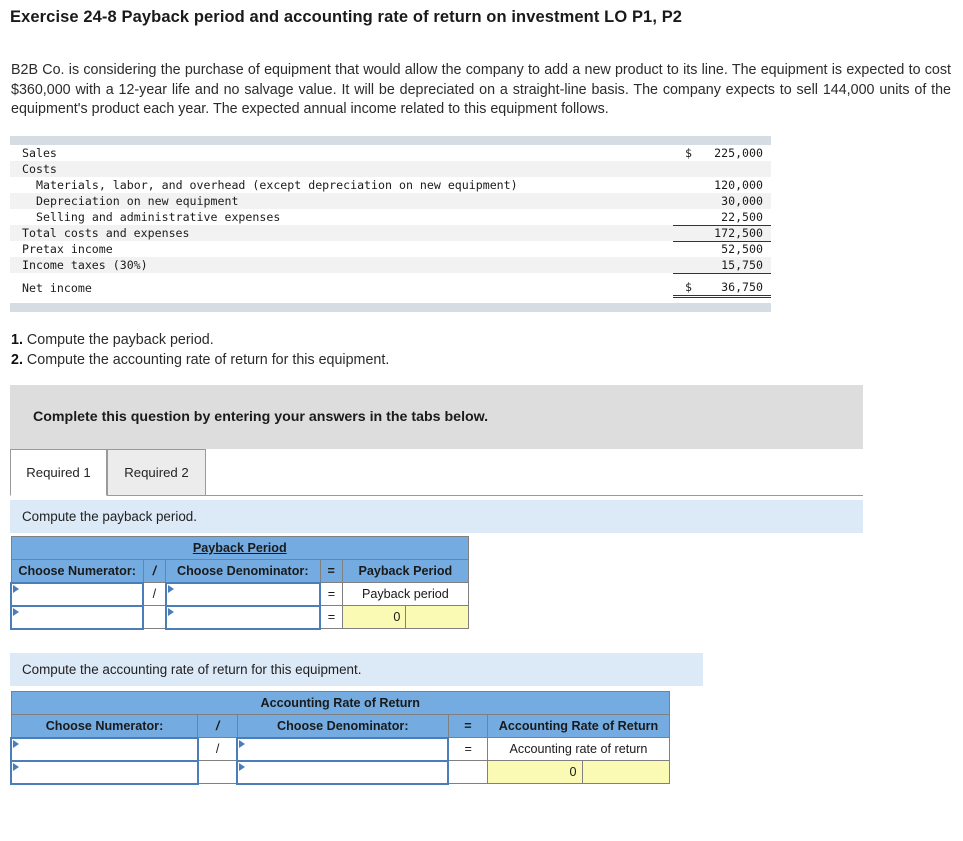  Describe the element at coordinates (341, 169) in the screenshot. I see `row-label: Costs` at that location.